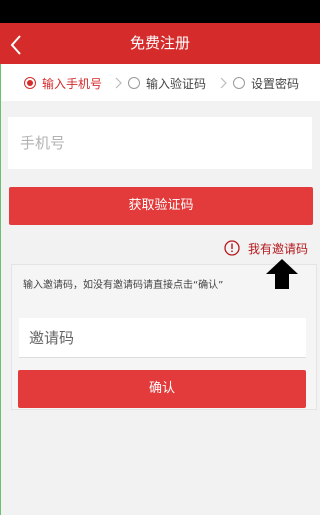 This screenshot has height=515, width=320. I want to click on step-set-password: 设置密码, so click(266, 83).